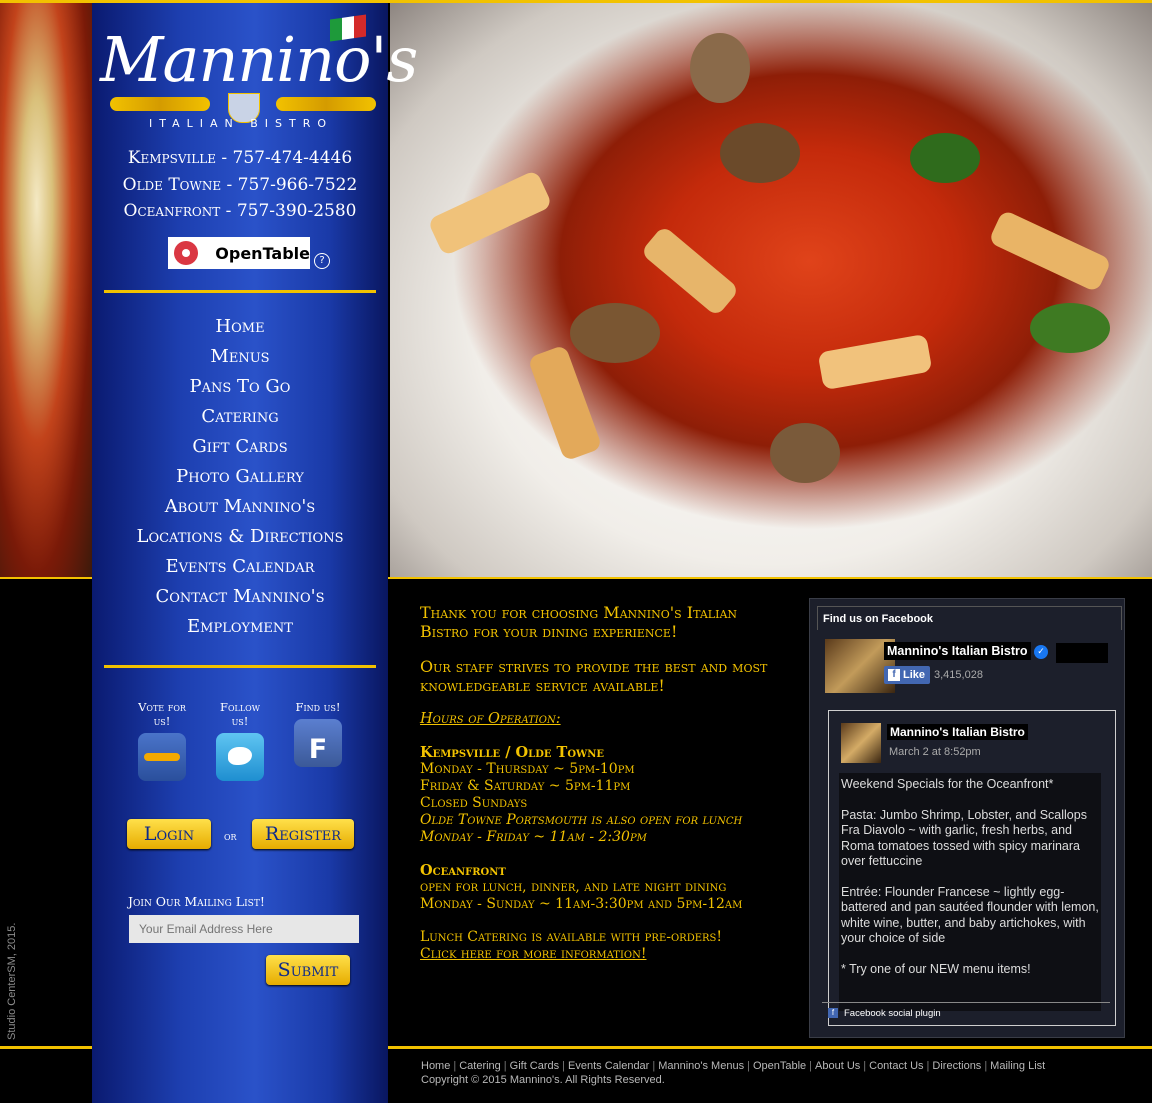  What do you see at coordinates (861, 743) in the screenshot?
I see `post-author-avatar` at bounding box center [861, 743].